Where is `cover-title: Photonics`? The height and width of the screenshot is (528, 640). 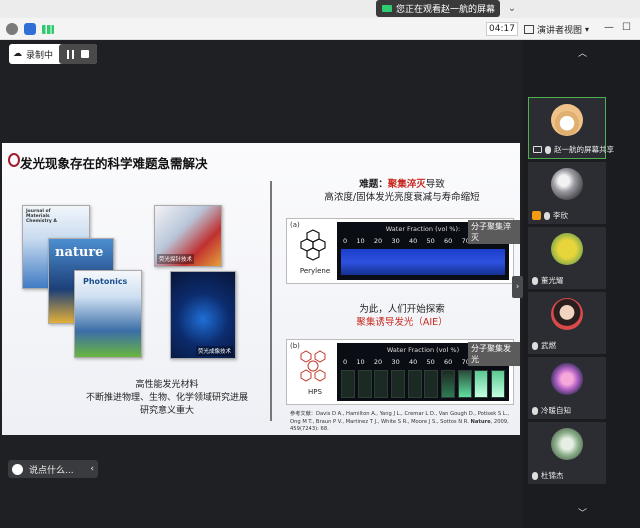
cover-title: Photonics is located at coordinates (105, 281).